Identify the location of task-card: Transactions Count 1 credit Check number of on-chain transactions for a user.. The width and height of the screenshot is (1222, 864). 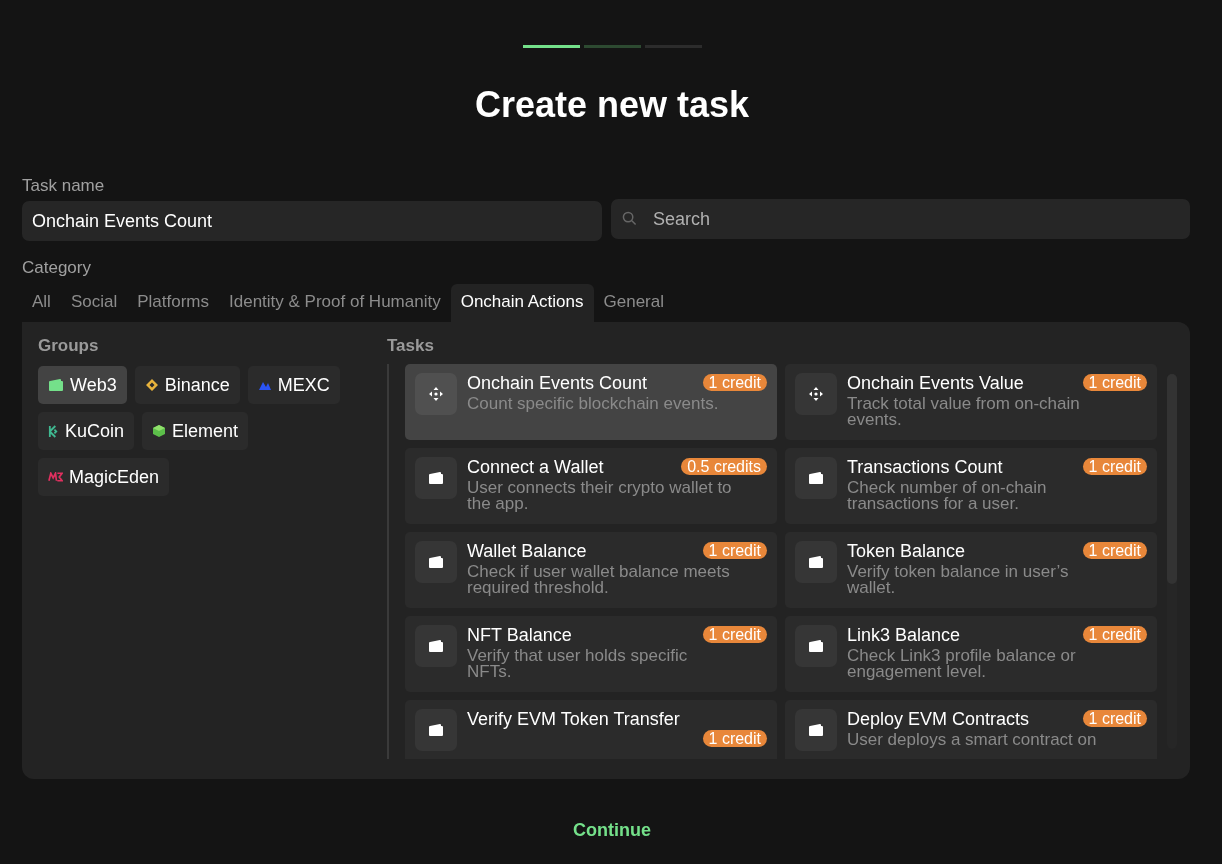
(971, 486).